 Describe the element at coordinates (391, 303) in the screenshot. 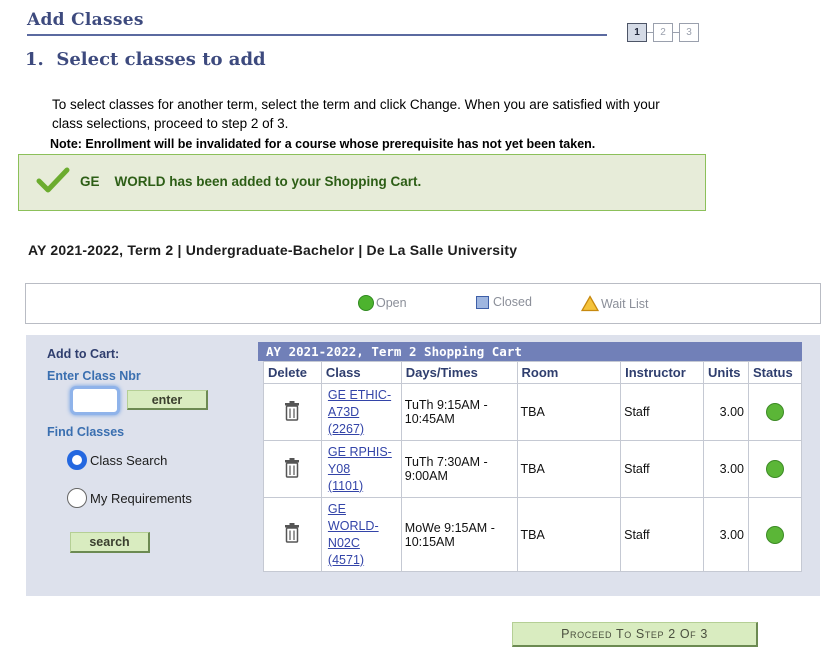

I see `legend-open-label: Open` at that location.